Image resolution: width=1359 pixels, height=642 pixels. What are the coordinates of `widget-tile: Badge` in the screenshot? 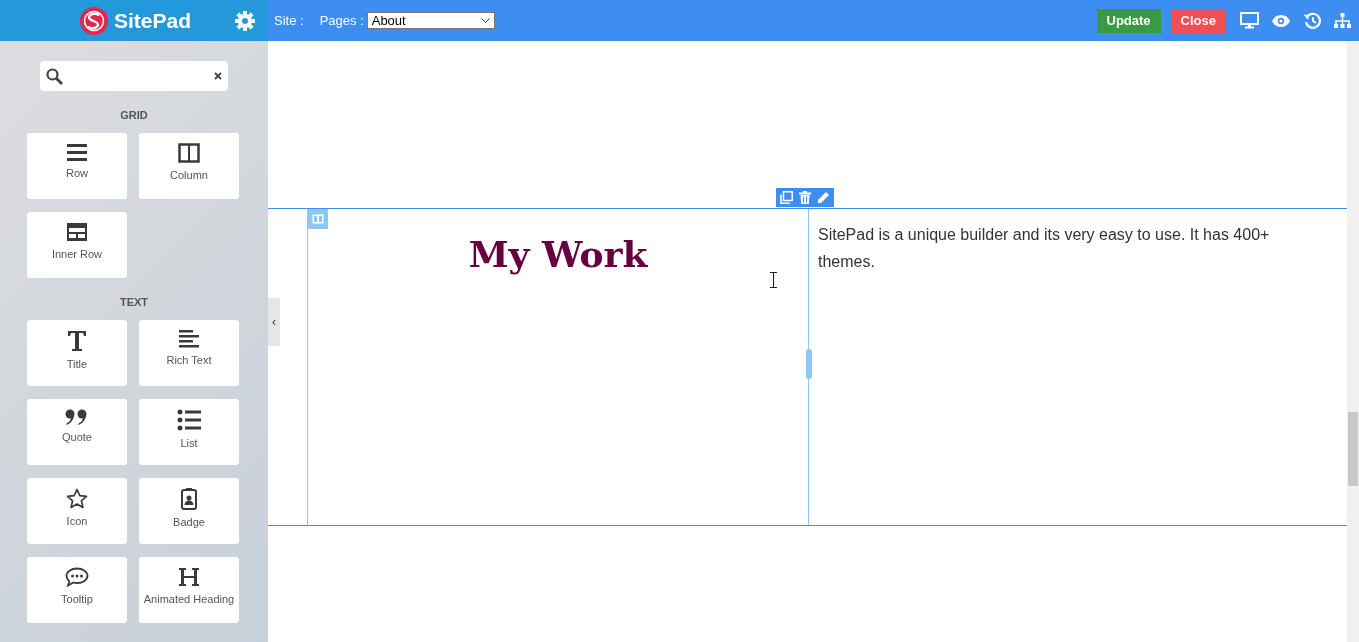 It's located at (189, 511).